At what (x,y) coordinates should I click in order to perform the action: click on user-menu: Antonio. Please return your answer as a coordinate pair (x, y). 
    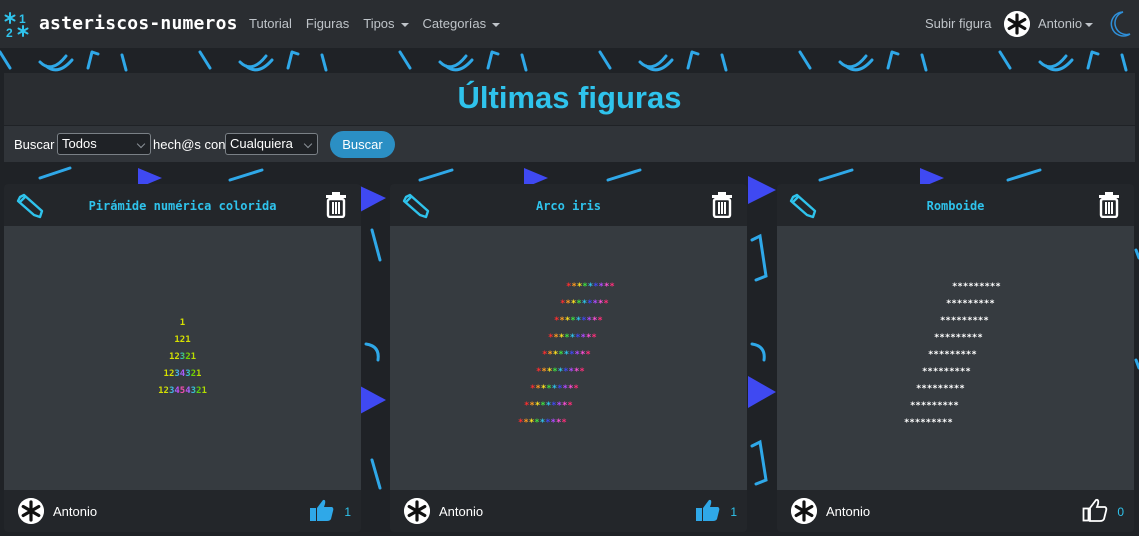
    Looking at the image, I should click on (1066, 23).